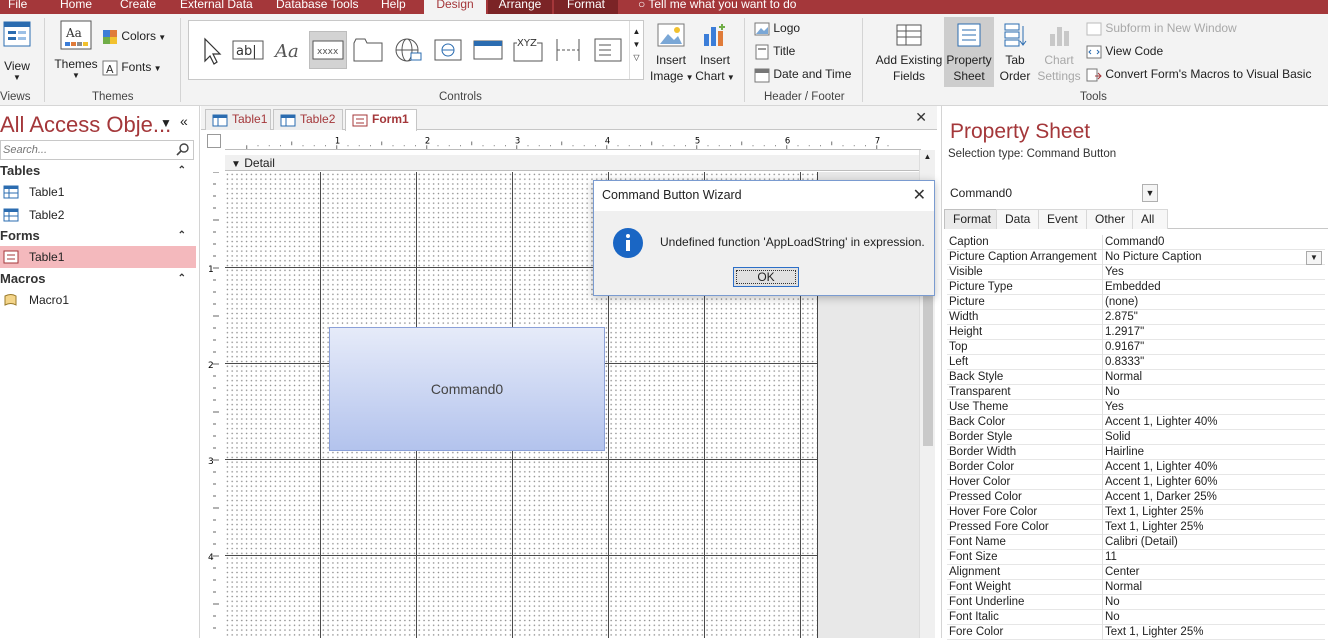 Image resolution: width=1328 pixels, height=640 pixels. I want to click on tab-format-props: Format, so click(972, 219).